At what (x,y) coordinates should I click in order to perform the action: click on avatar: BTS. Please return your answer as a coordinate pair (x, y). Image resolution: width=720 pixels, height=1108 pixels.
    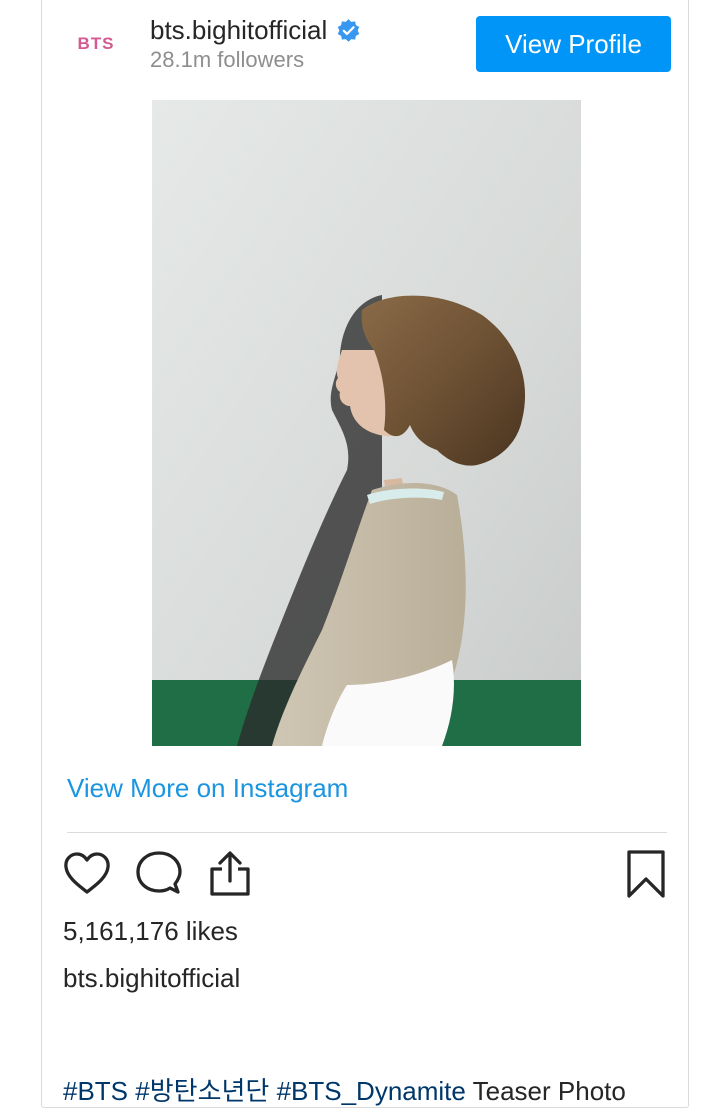
    Looking at the image, I should click on (96, 44).